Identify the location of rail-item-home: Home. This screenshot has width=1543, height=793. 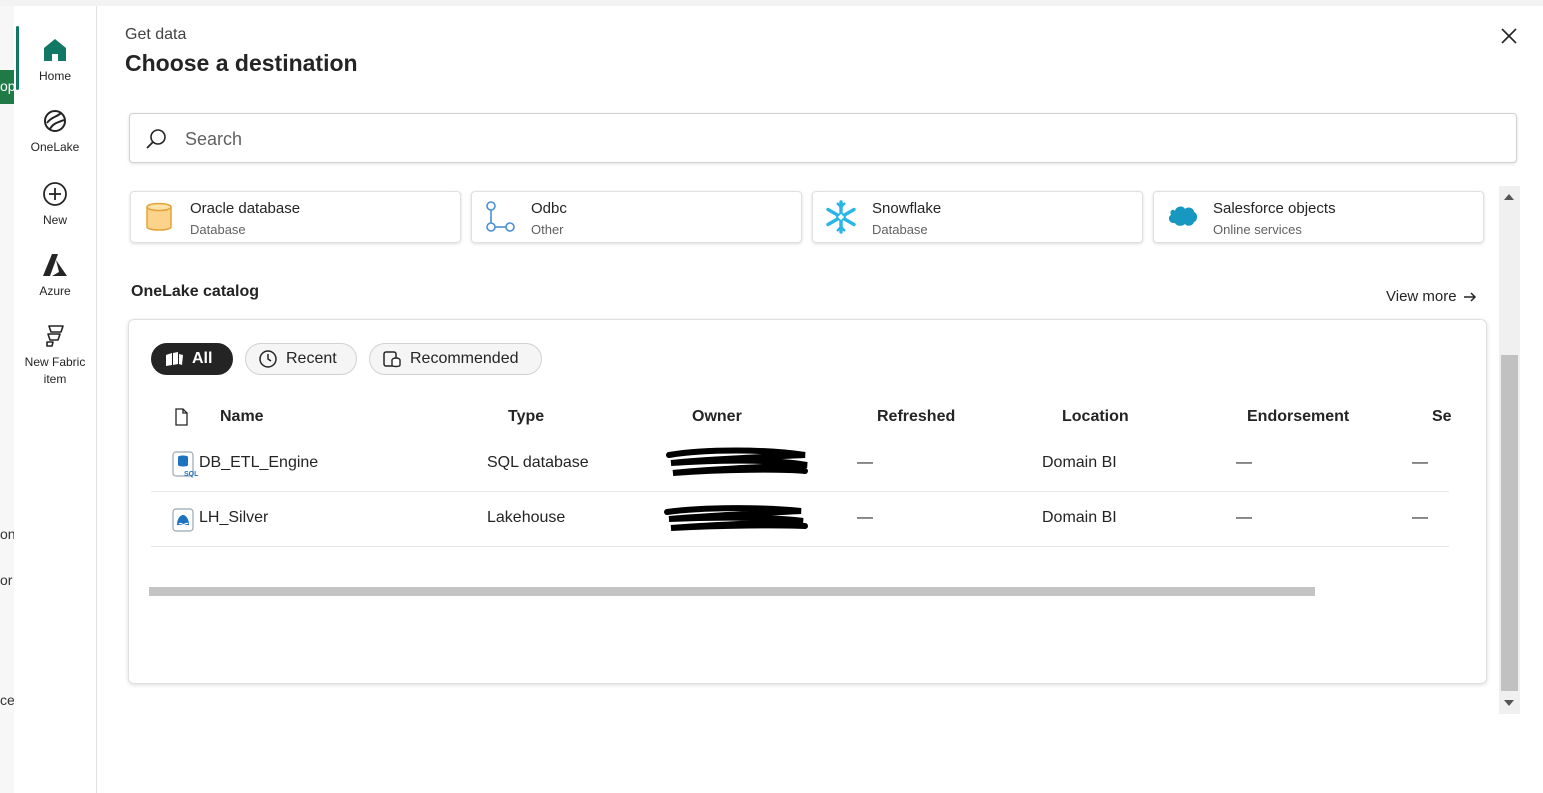
(55, 58).